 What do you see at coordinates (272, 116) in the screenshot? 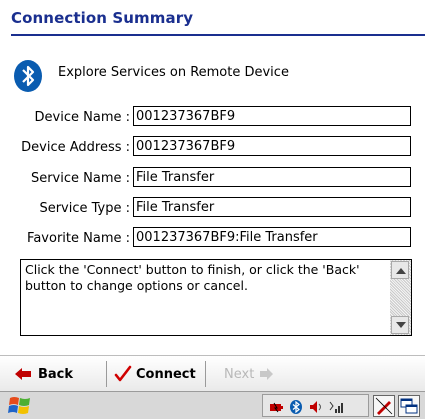
I see `device-name-field: 001237367BF9` at bounding box center [272, 116].